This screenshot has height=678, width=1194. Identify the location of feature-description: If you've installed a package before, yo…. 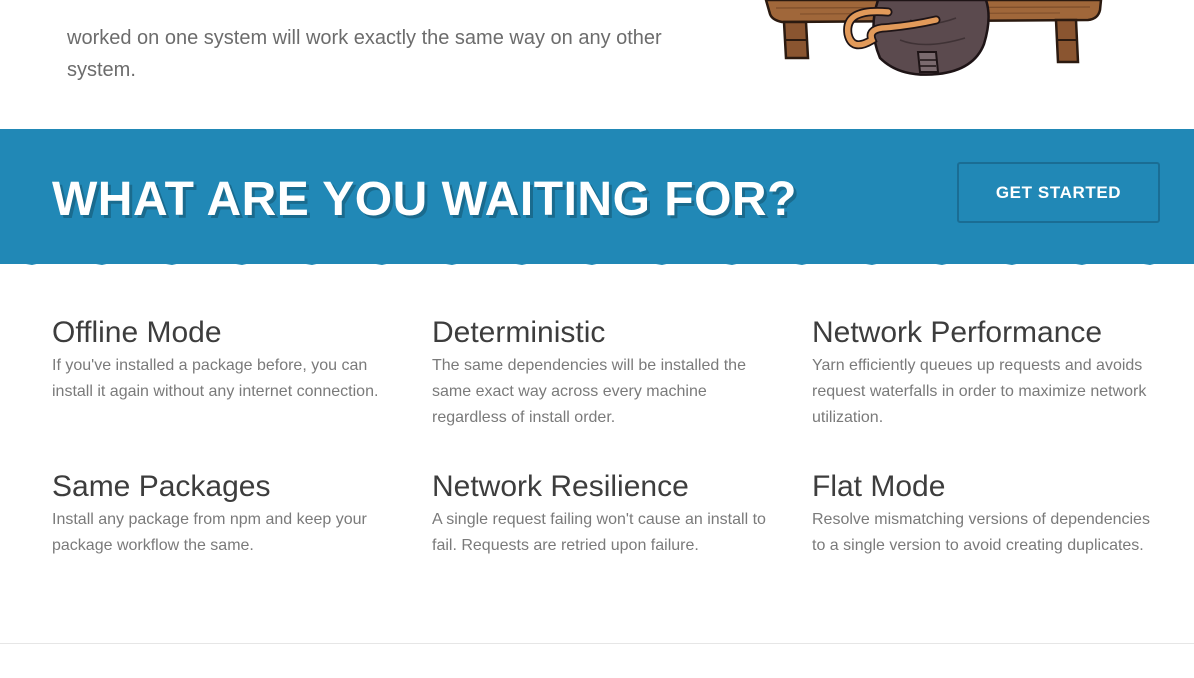
(215, 378).